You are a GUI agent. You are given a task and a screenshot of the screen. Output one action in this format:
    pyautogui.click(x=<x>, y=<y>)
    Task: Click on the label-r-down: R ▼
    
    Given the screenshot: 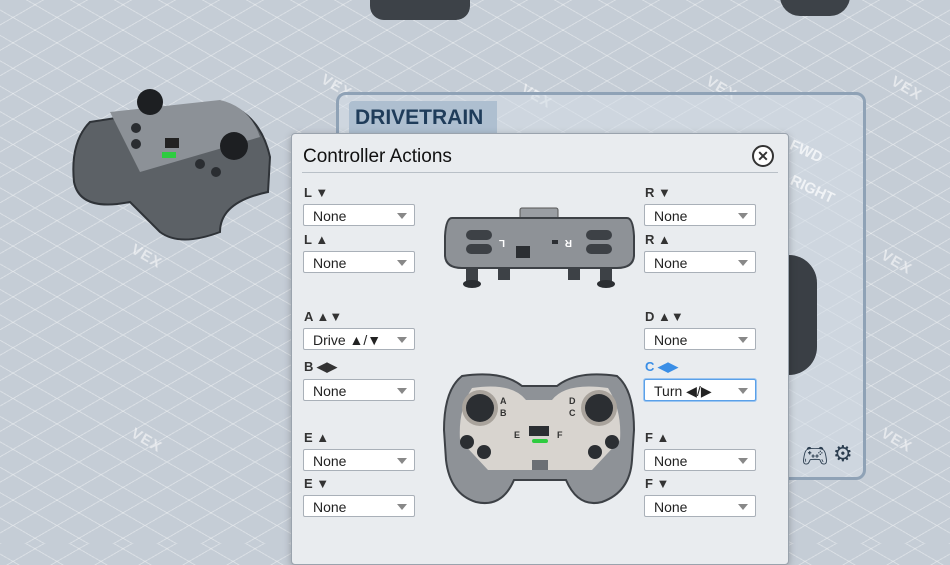 What is the action you would take?
    pyautogui.click(x=658, y=192)
    